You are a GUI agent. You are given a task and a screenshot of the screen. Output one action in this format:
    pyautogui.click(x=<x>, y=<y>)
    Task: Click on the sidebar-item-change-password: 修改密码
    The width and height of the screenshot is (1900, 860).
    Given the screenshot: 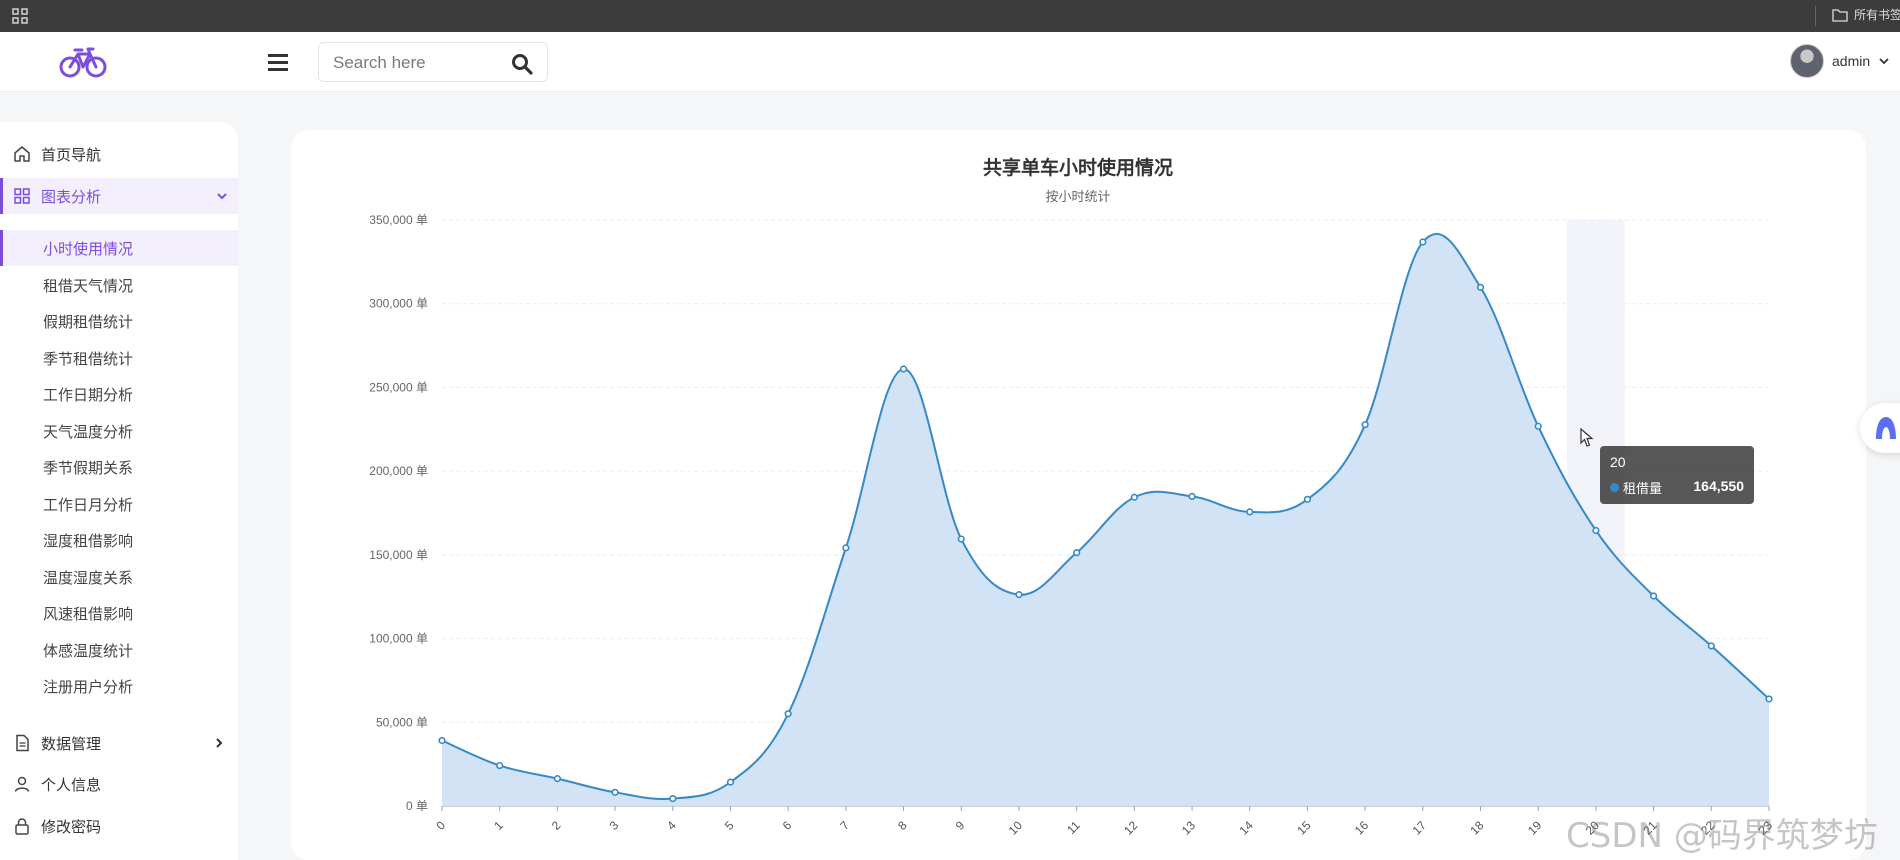 What is the action you would take?
    pyautogui.click(x=119, y=826)
    